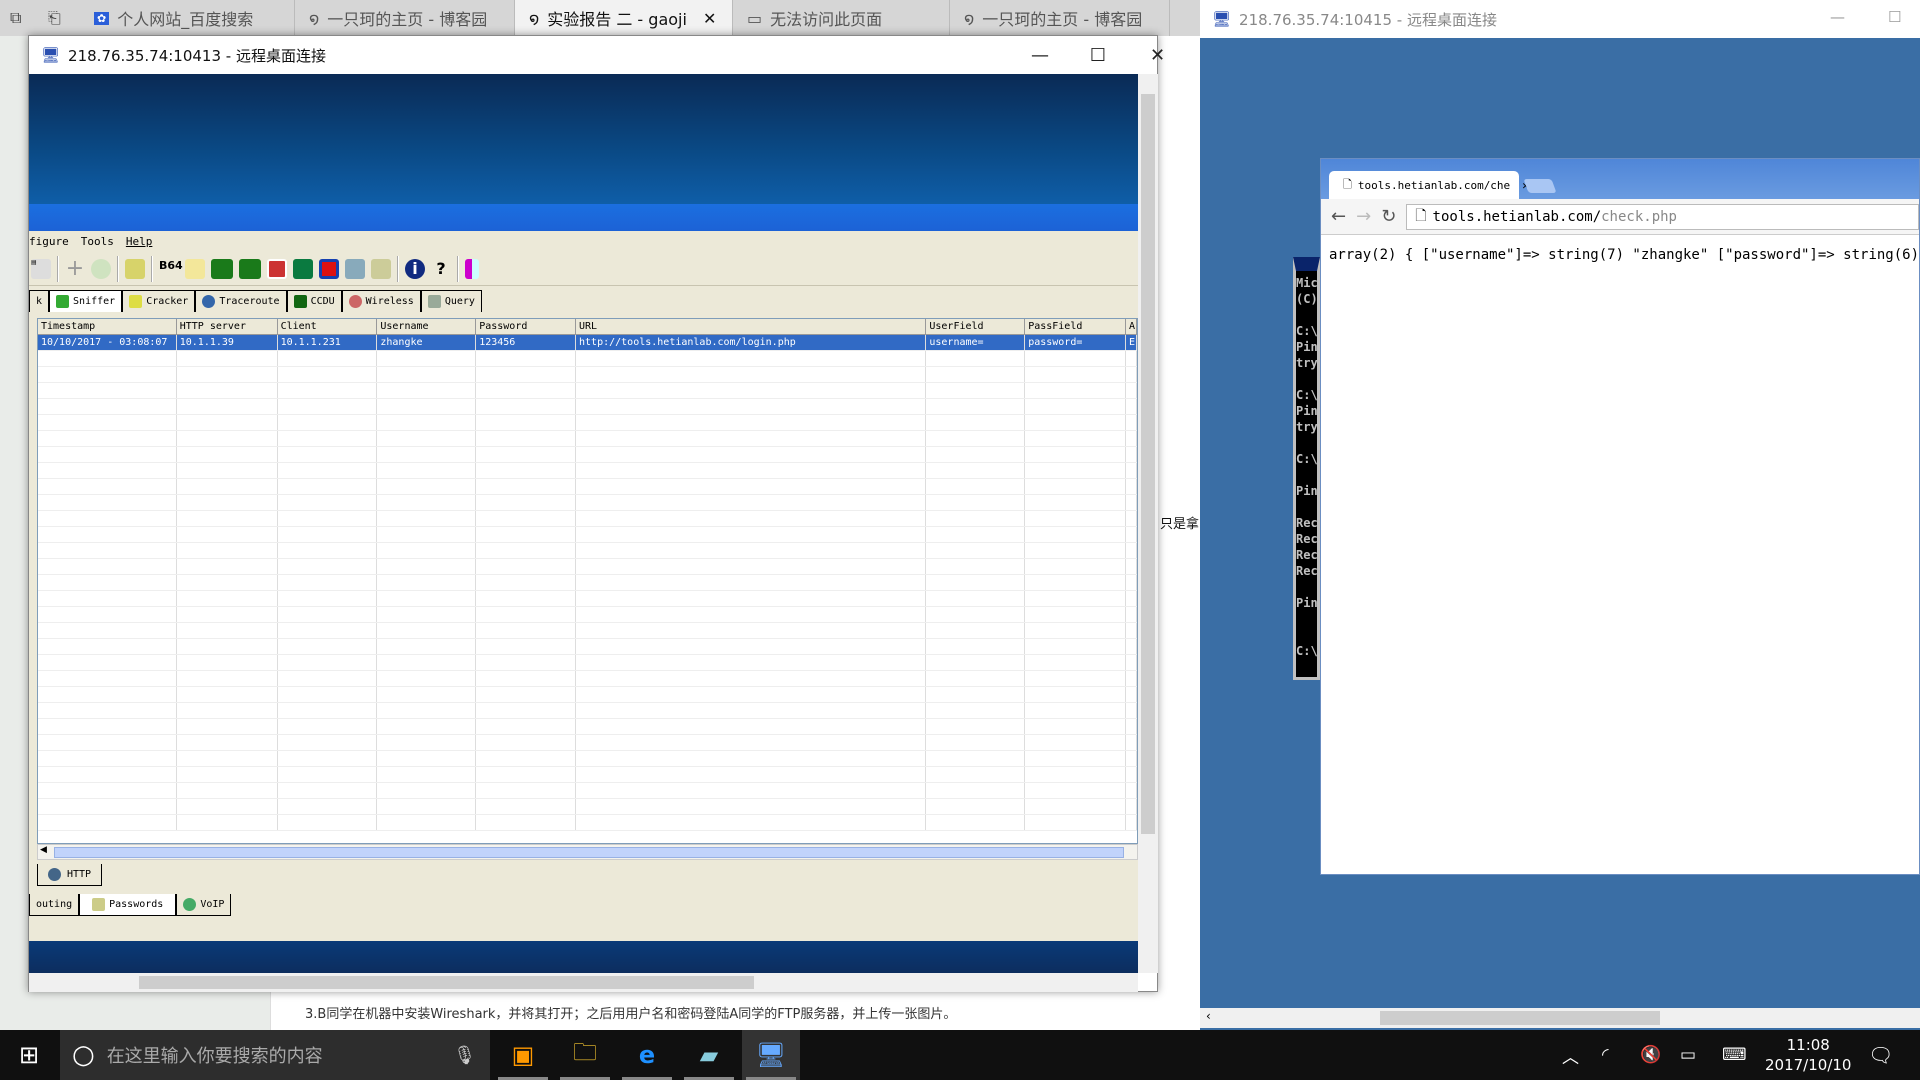 Image resolution: width=1920 pixels, height=1080 pixels. Describe the element at coordinates (314, 301) in the screenshot. I see `tab-ccdu: CCDU` at that location.